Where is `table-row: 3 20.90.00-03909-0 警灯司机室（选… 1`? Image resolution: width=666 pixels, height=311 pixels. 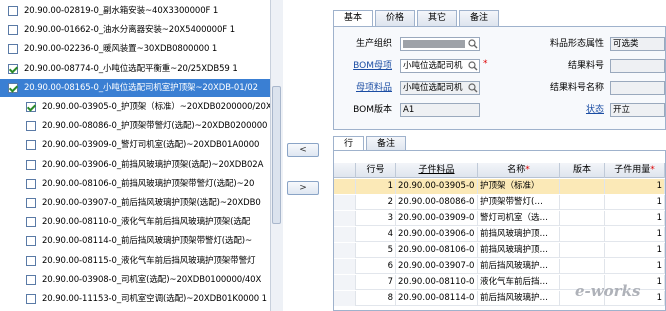 table-row: 3 20.90.00-03909-0 警灯司机室（选… 1 is located at coordinates (499, 218).